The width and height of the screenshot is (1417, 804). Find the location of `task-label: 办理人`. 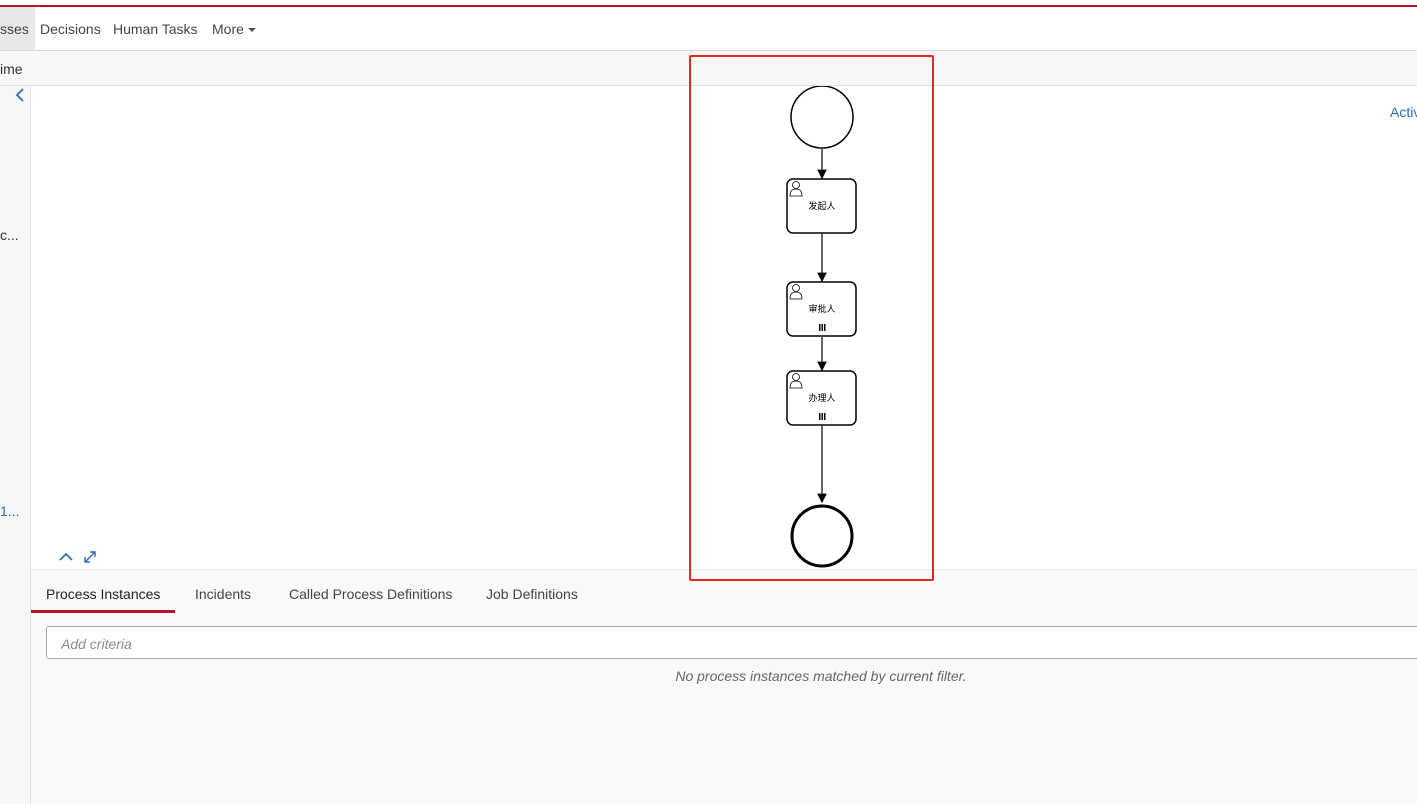

task-label: 办理人 is located at coordinates (821, 398).